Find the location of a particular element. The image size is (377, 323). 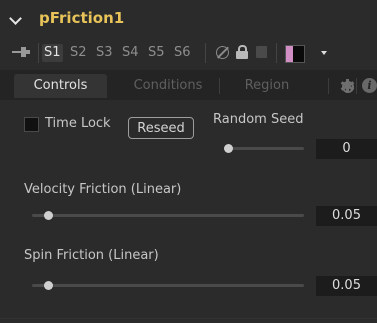

velocity-friction-value: 0.05 is located at coordinates (346, 216).